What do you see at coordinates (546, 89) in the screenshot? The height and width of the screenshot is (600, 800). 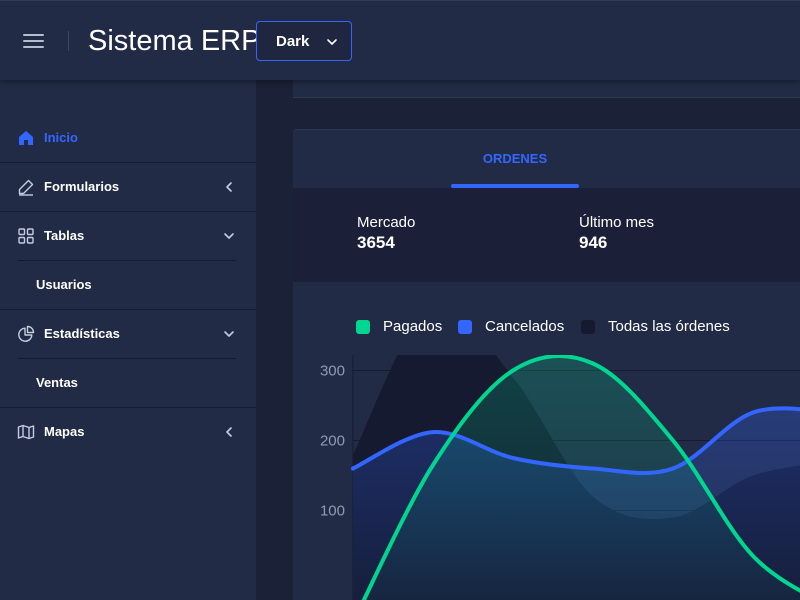 I see `top-card` at bounding box center [546, 89].